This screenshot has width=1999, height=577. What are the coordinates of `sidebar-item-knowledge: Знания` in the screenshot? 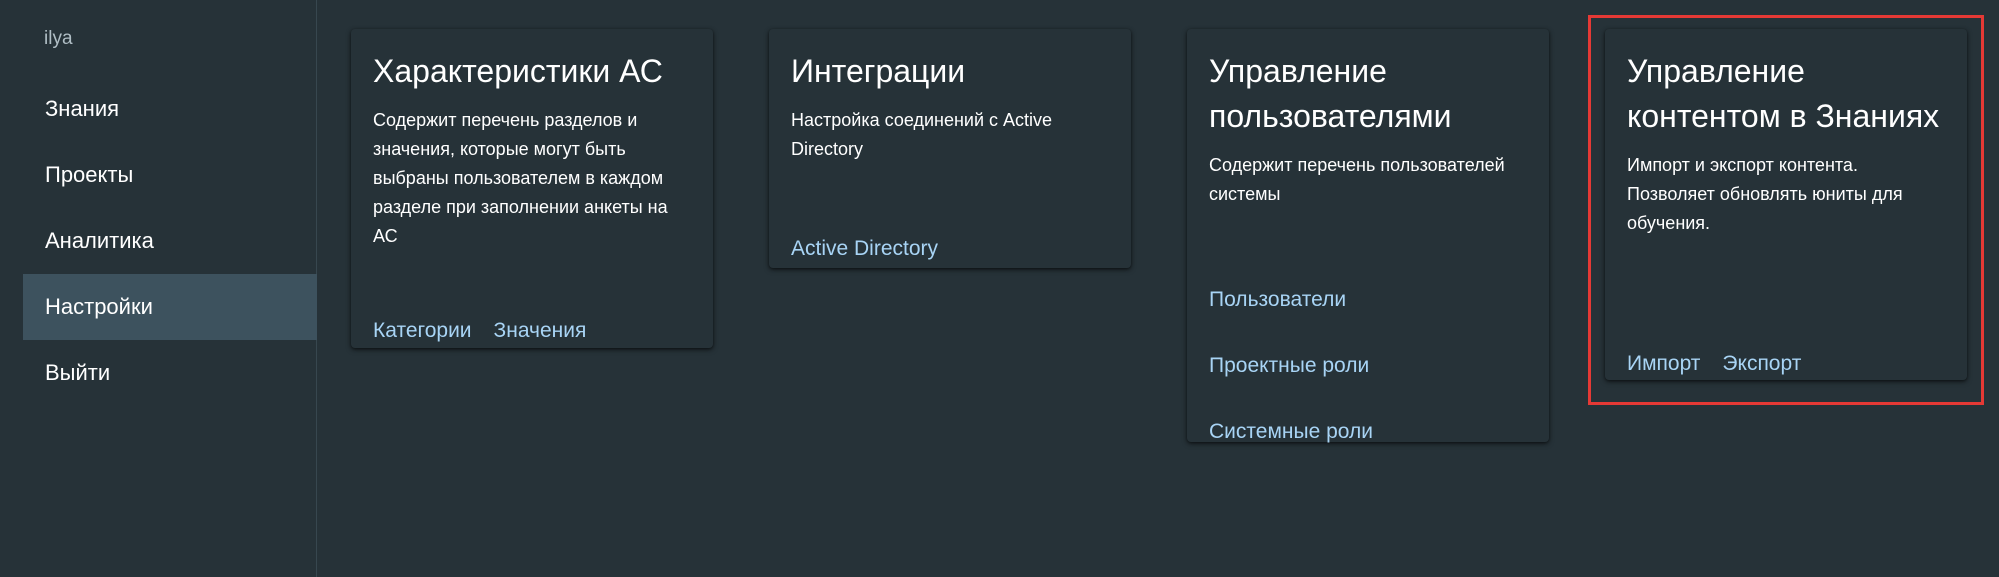 It's located at (170, 109).